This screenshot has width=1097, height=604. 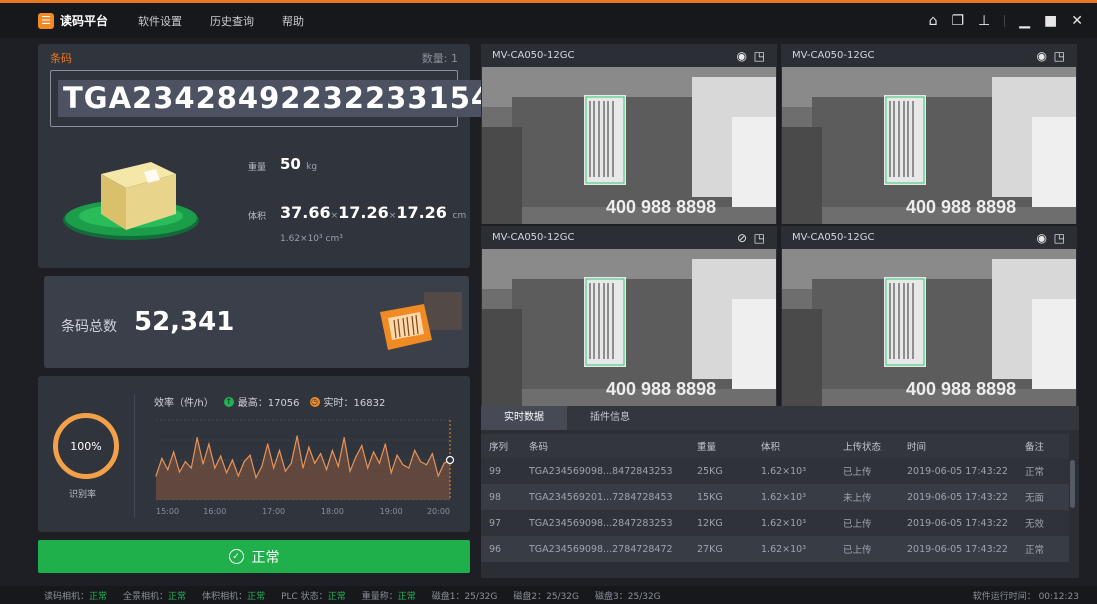 I want to click on footer-disk2: 磁盘2：25/32G, so click(x=546, y=596).